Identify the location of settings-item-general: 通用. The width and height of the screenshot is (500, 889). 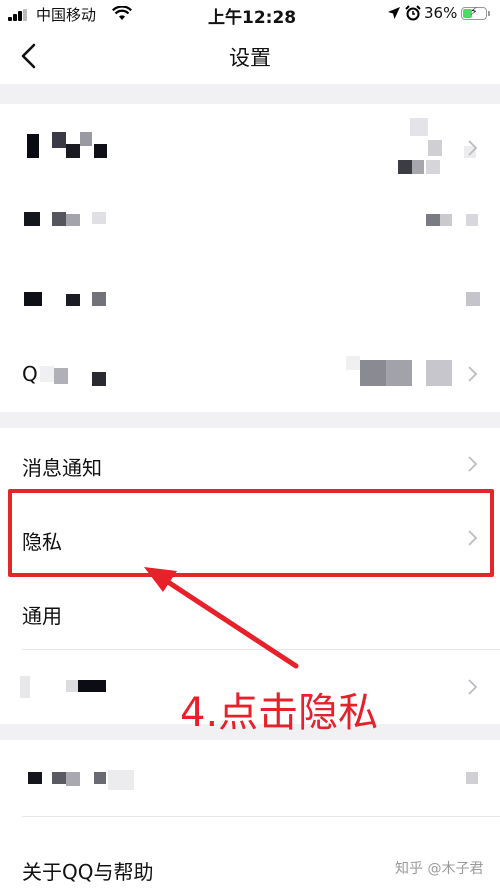
(250, 613).